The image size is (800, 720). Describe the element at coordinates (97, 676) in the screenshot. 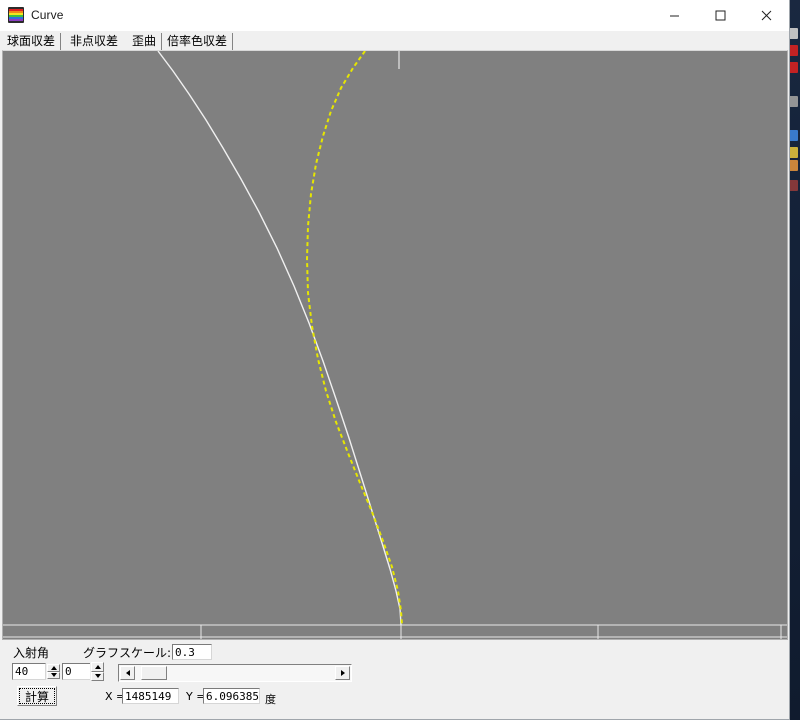

I see `incident-angle-second-spinner-down` at that location.